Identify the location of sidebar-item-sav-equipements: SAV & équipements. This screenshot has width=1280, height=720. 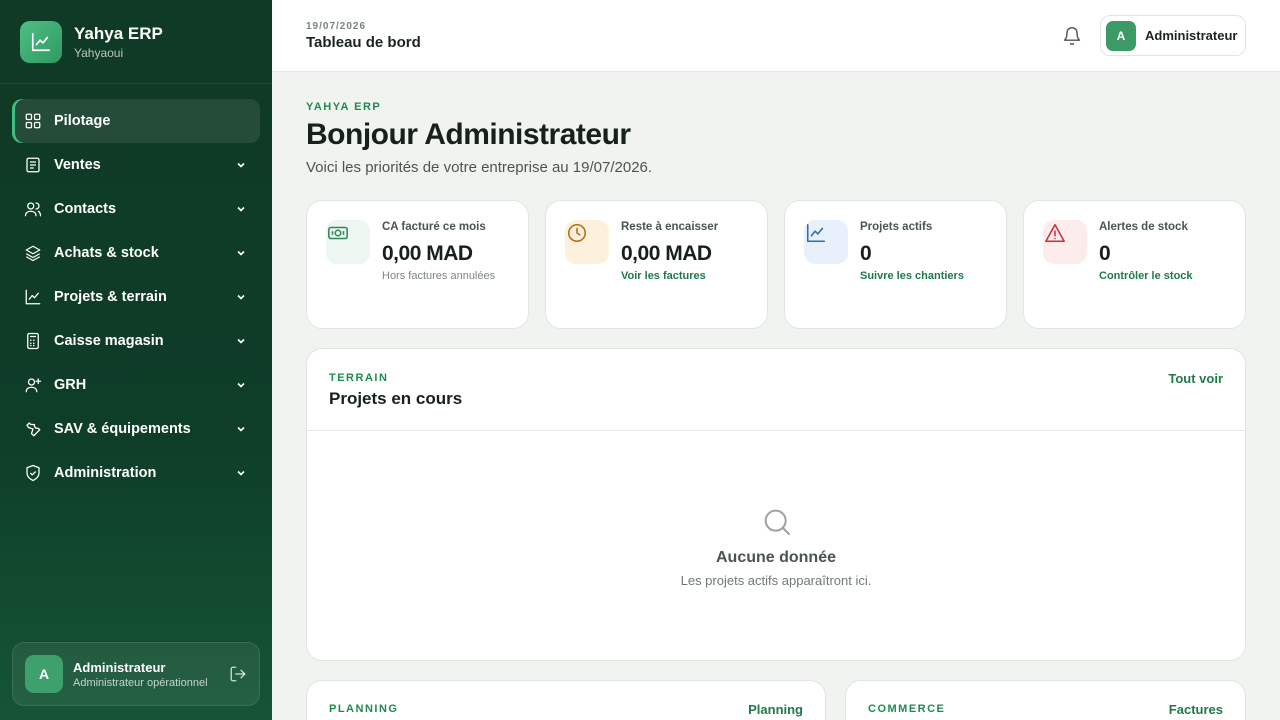
(136, 429).